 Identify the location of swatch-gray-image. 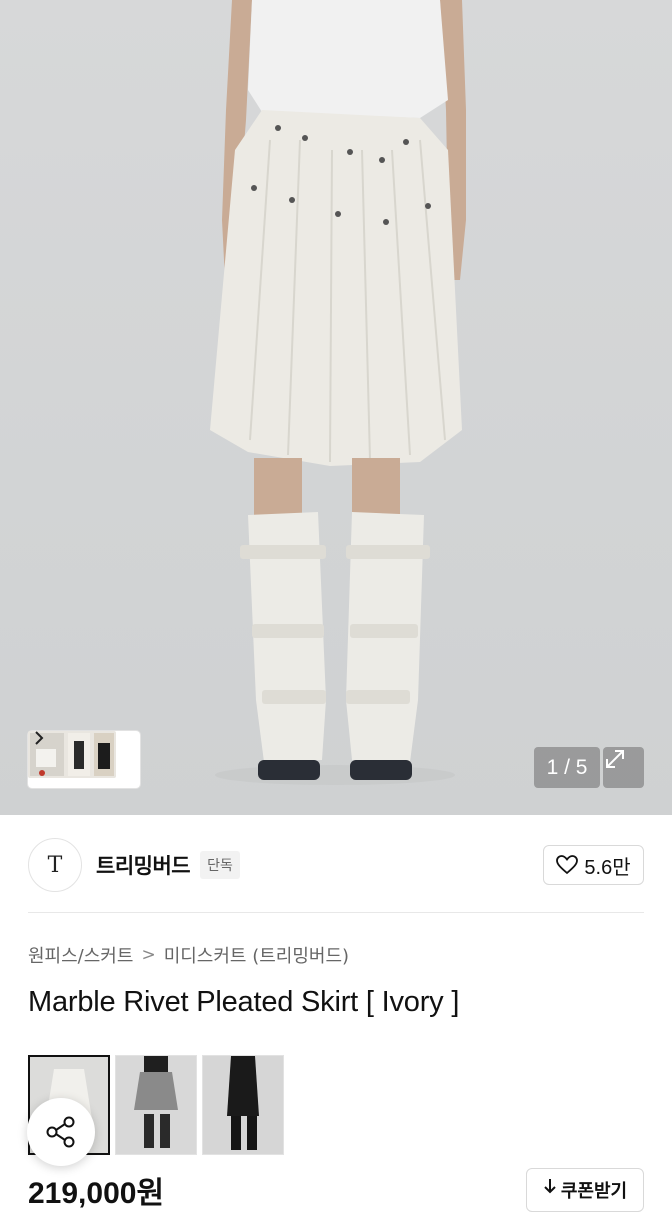
(156, 1105).